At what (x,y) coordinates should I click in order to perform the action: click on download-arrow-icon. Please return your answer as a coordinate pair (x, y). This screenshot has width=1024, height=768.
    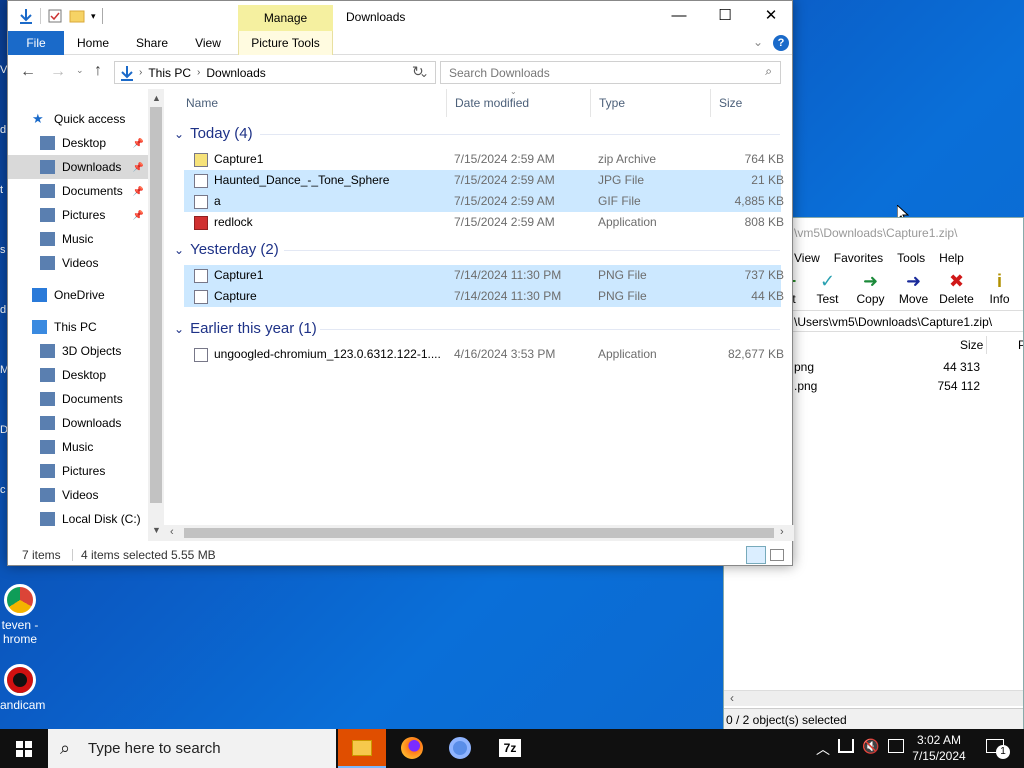
    Looking at the image, I should click on (26, 16).